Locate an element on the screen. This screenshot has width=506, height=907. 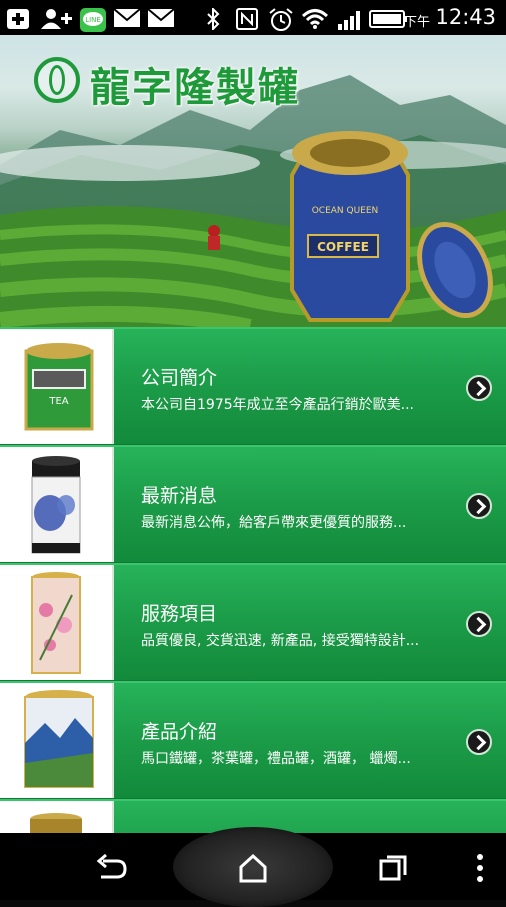
alarm-icon is located at coordinates (281, 19).